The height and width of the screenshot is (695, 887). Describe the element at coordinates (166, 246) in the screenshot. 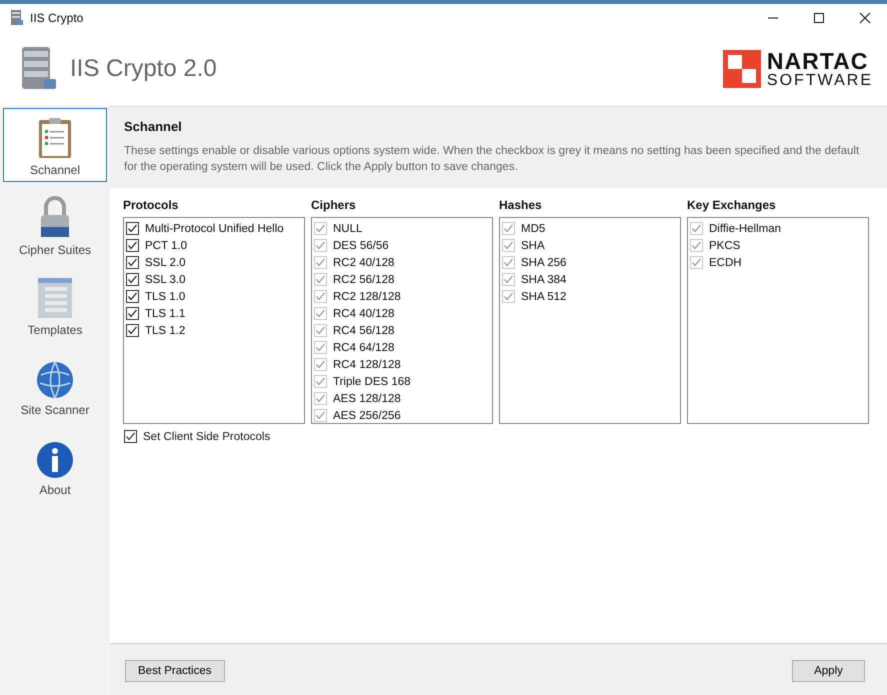

I see `checkbox-label: PCT 1.0` at that location.